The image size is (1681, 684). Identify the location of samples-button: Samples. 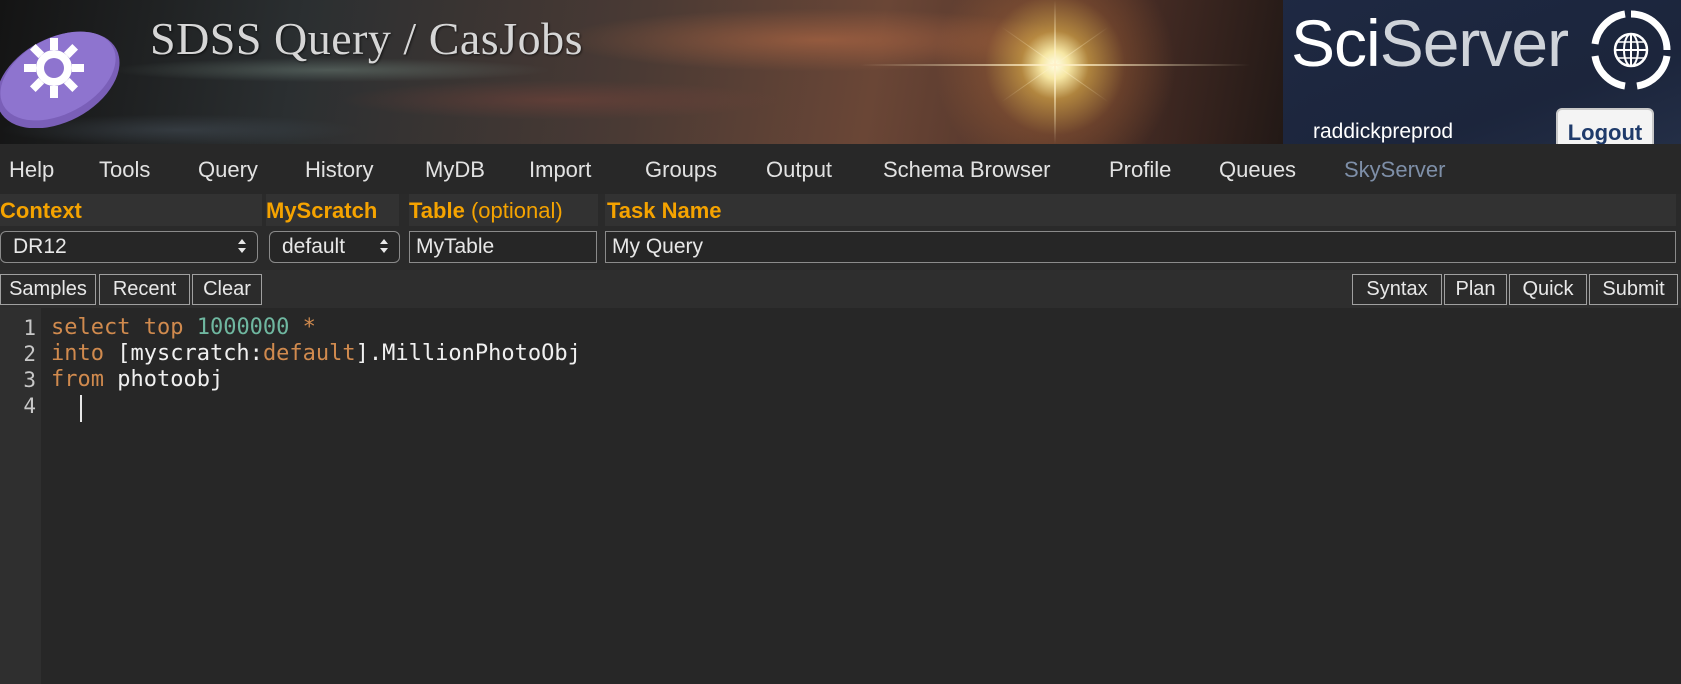
(48, 289).